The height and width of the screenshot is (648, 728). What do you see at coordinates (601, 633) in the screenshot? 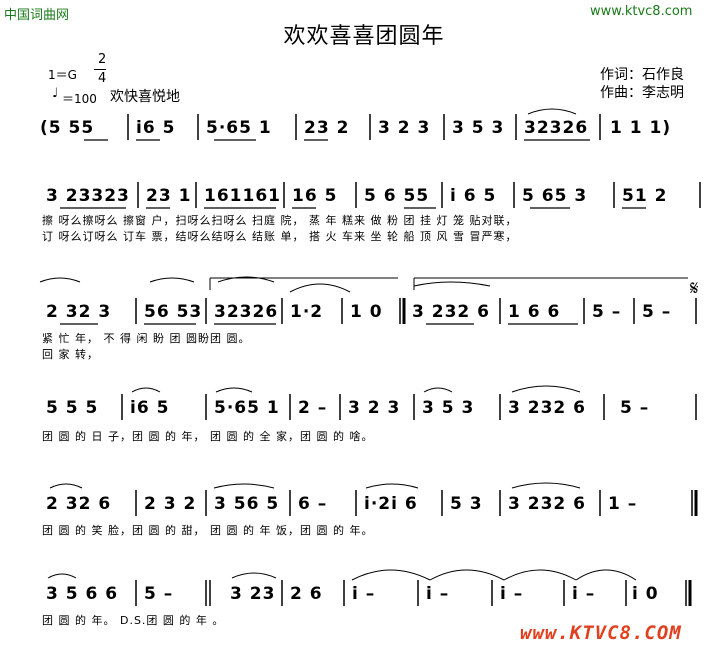
I see `watermark: www.KTVC8.COM` at bounding box center [601, 633].